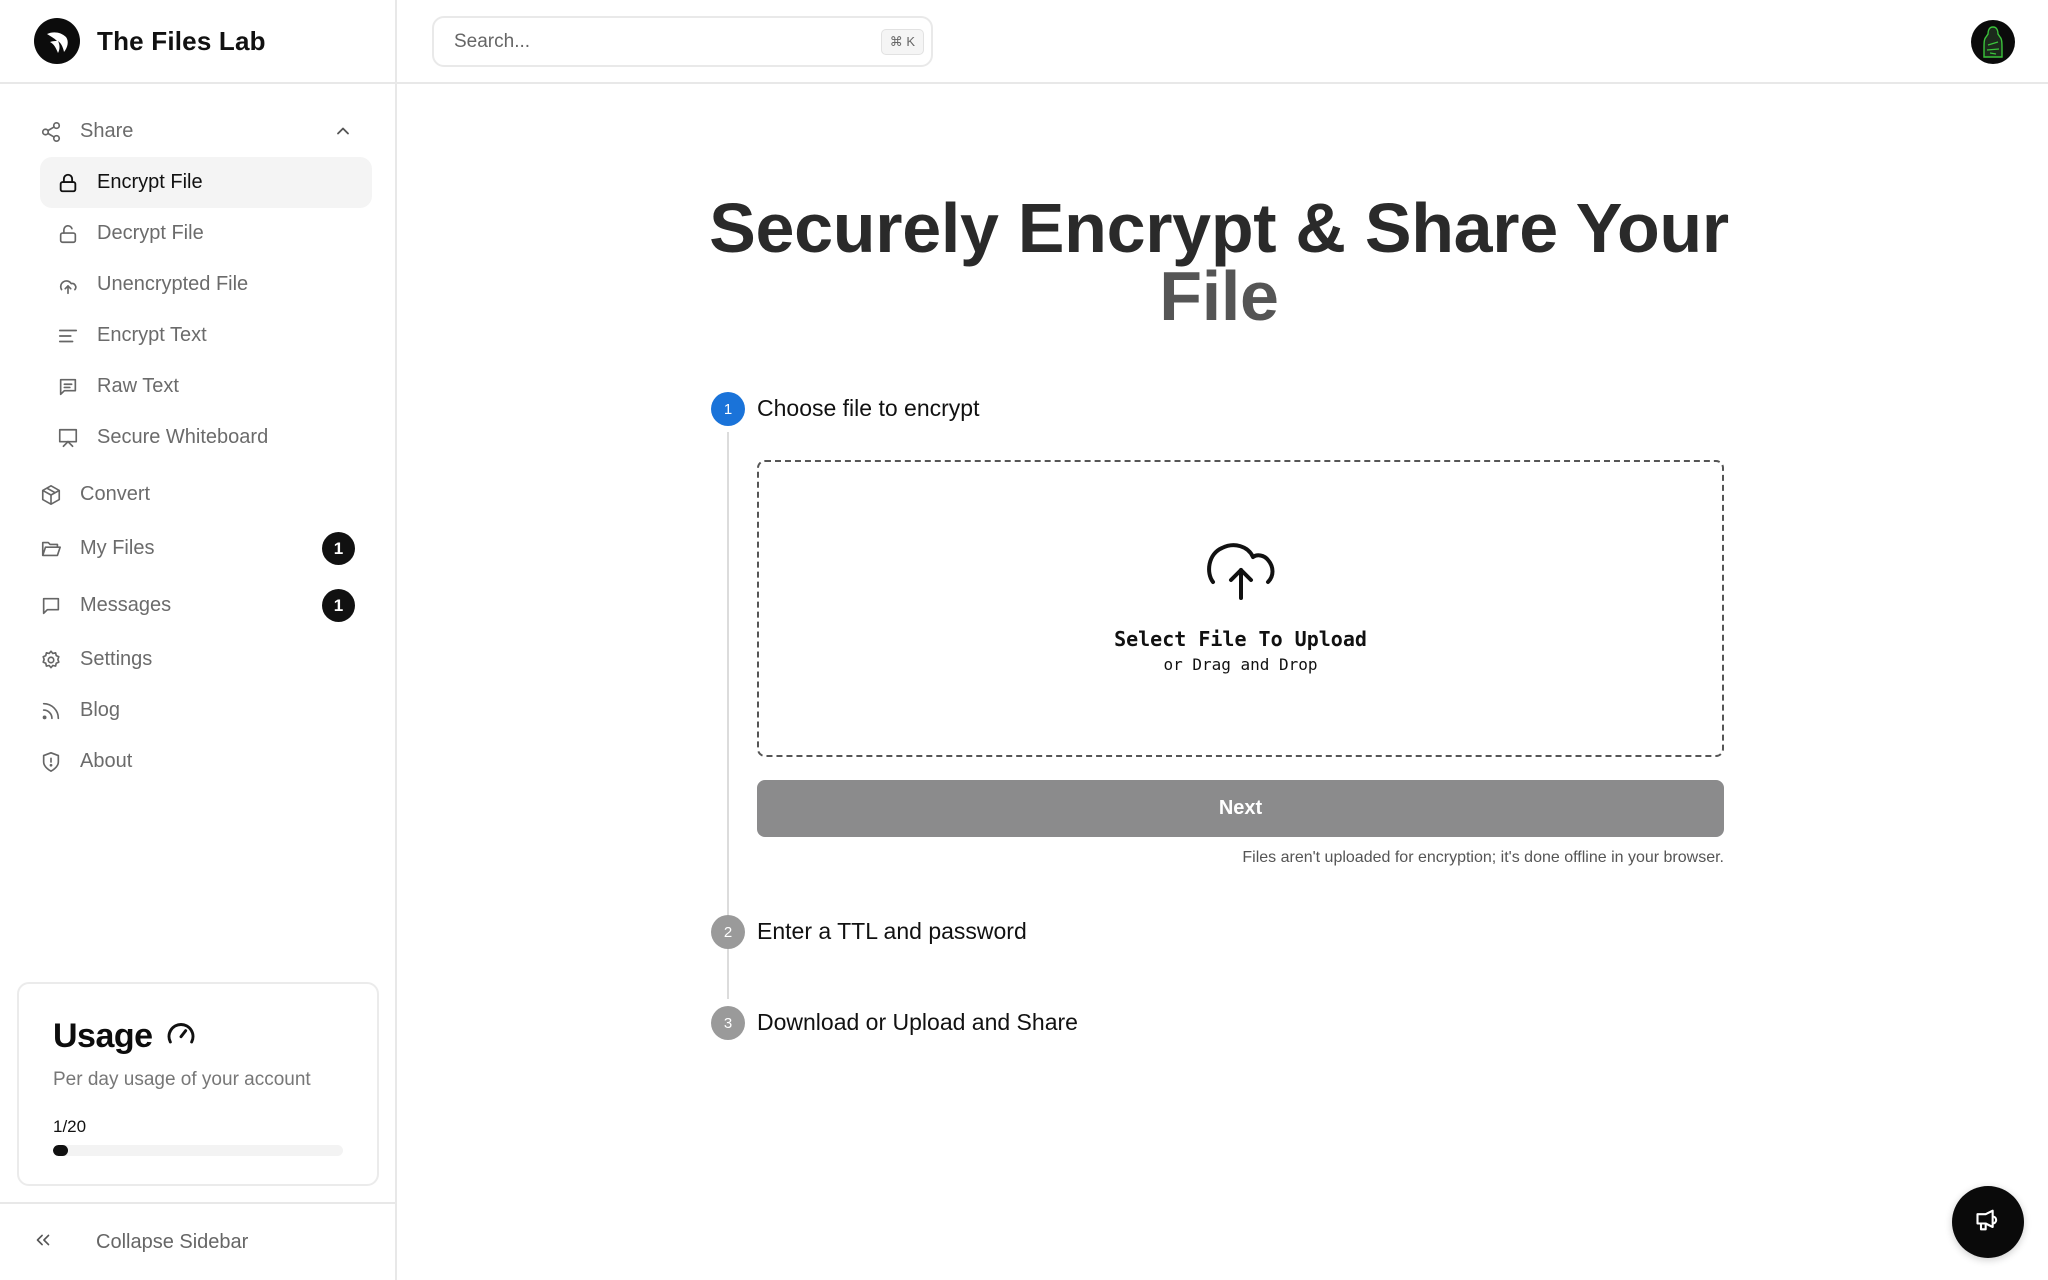 The height and width of the screenshot is (1280, 2048). I want to click on sidebar-item-unencrypted-file: Unencrypted File, so click(206, 284).